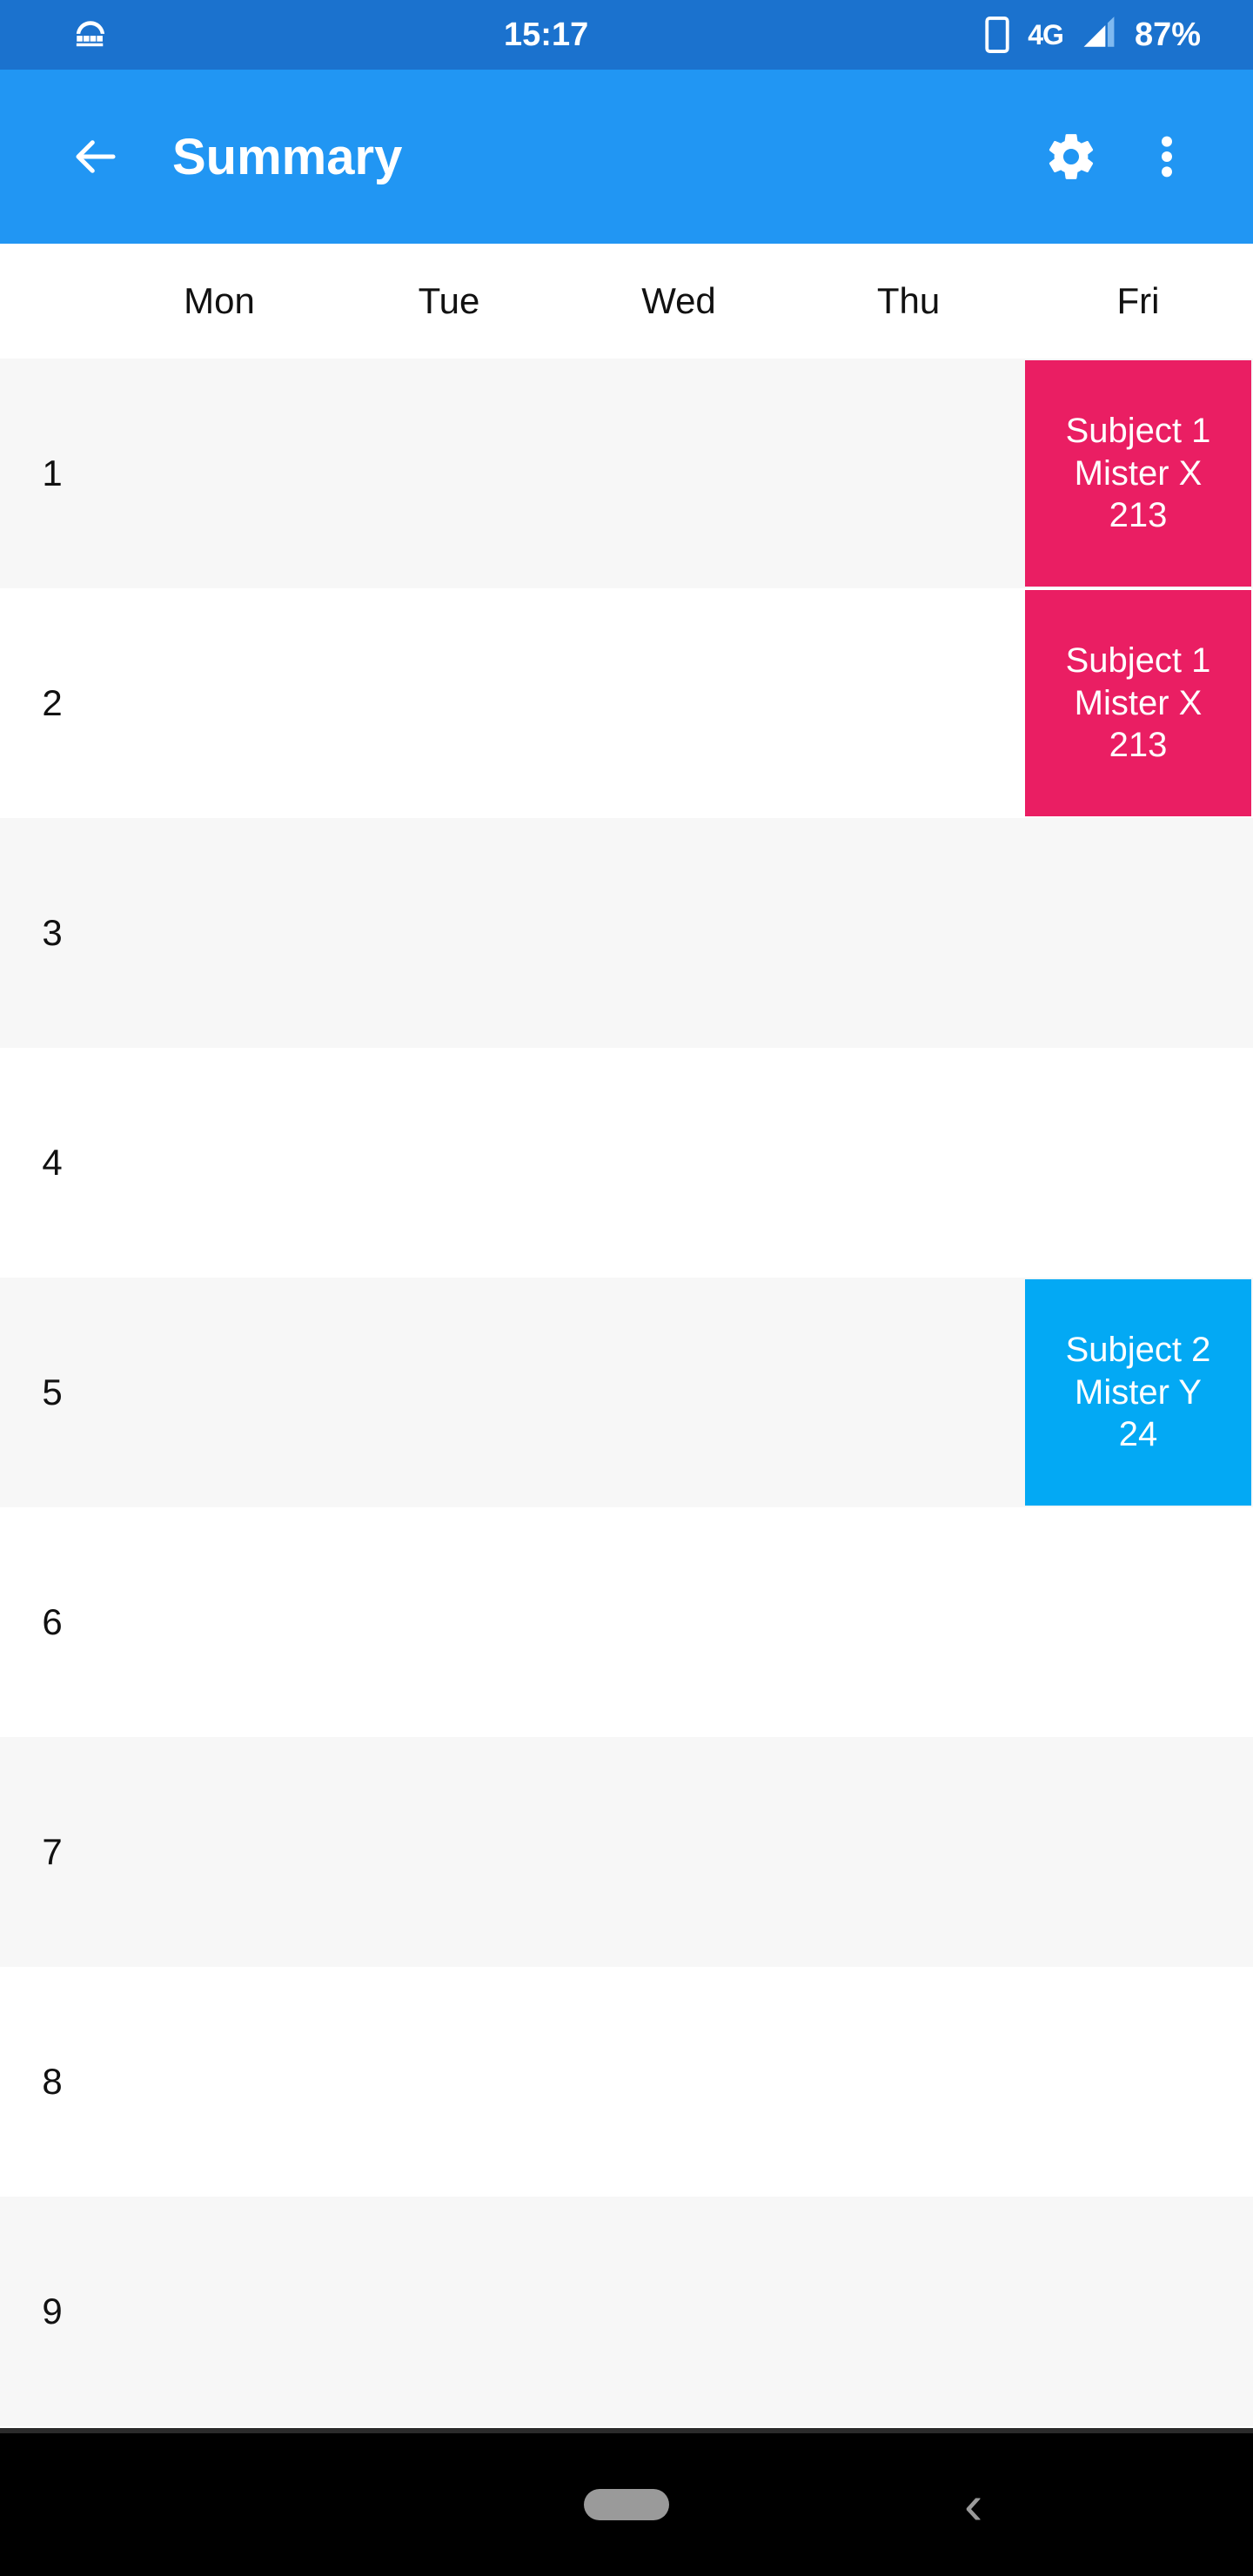 The height and width of the screenshot is (2576, 1253). What do you see at coordinates (287, 157) in the screenshot?
I see `page-title: Summary` at bounding box center [287, 157].